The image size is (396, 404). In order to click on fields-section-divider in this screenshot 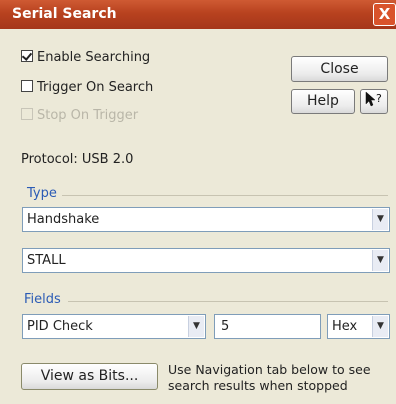, I will do `click(228, 301)`.